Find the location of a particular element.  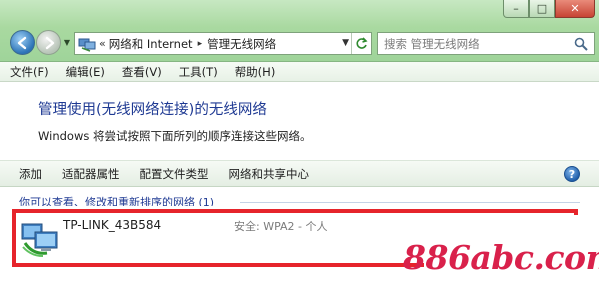

page-title: 管理使用(无线网络连接)的无线网络 is located at coordinates (152, 110).